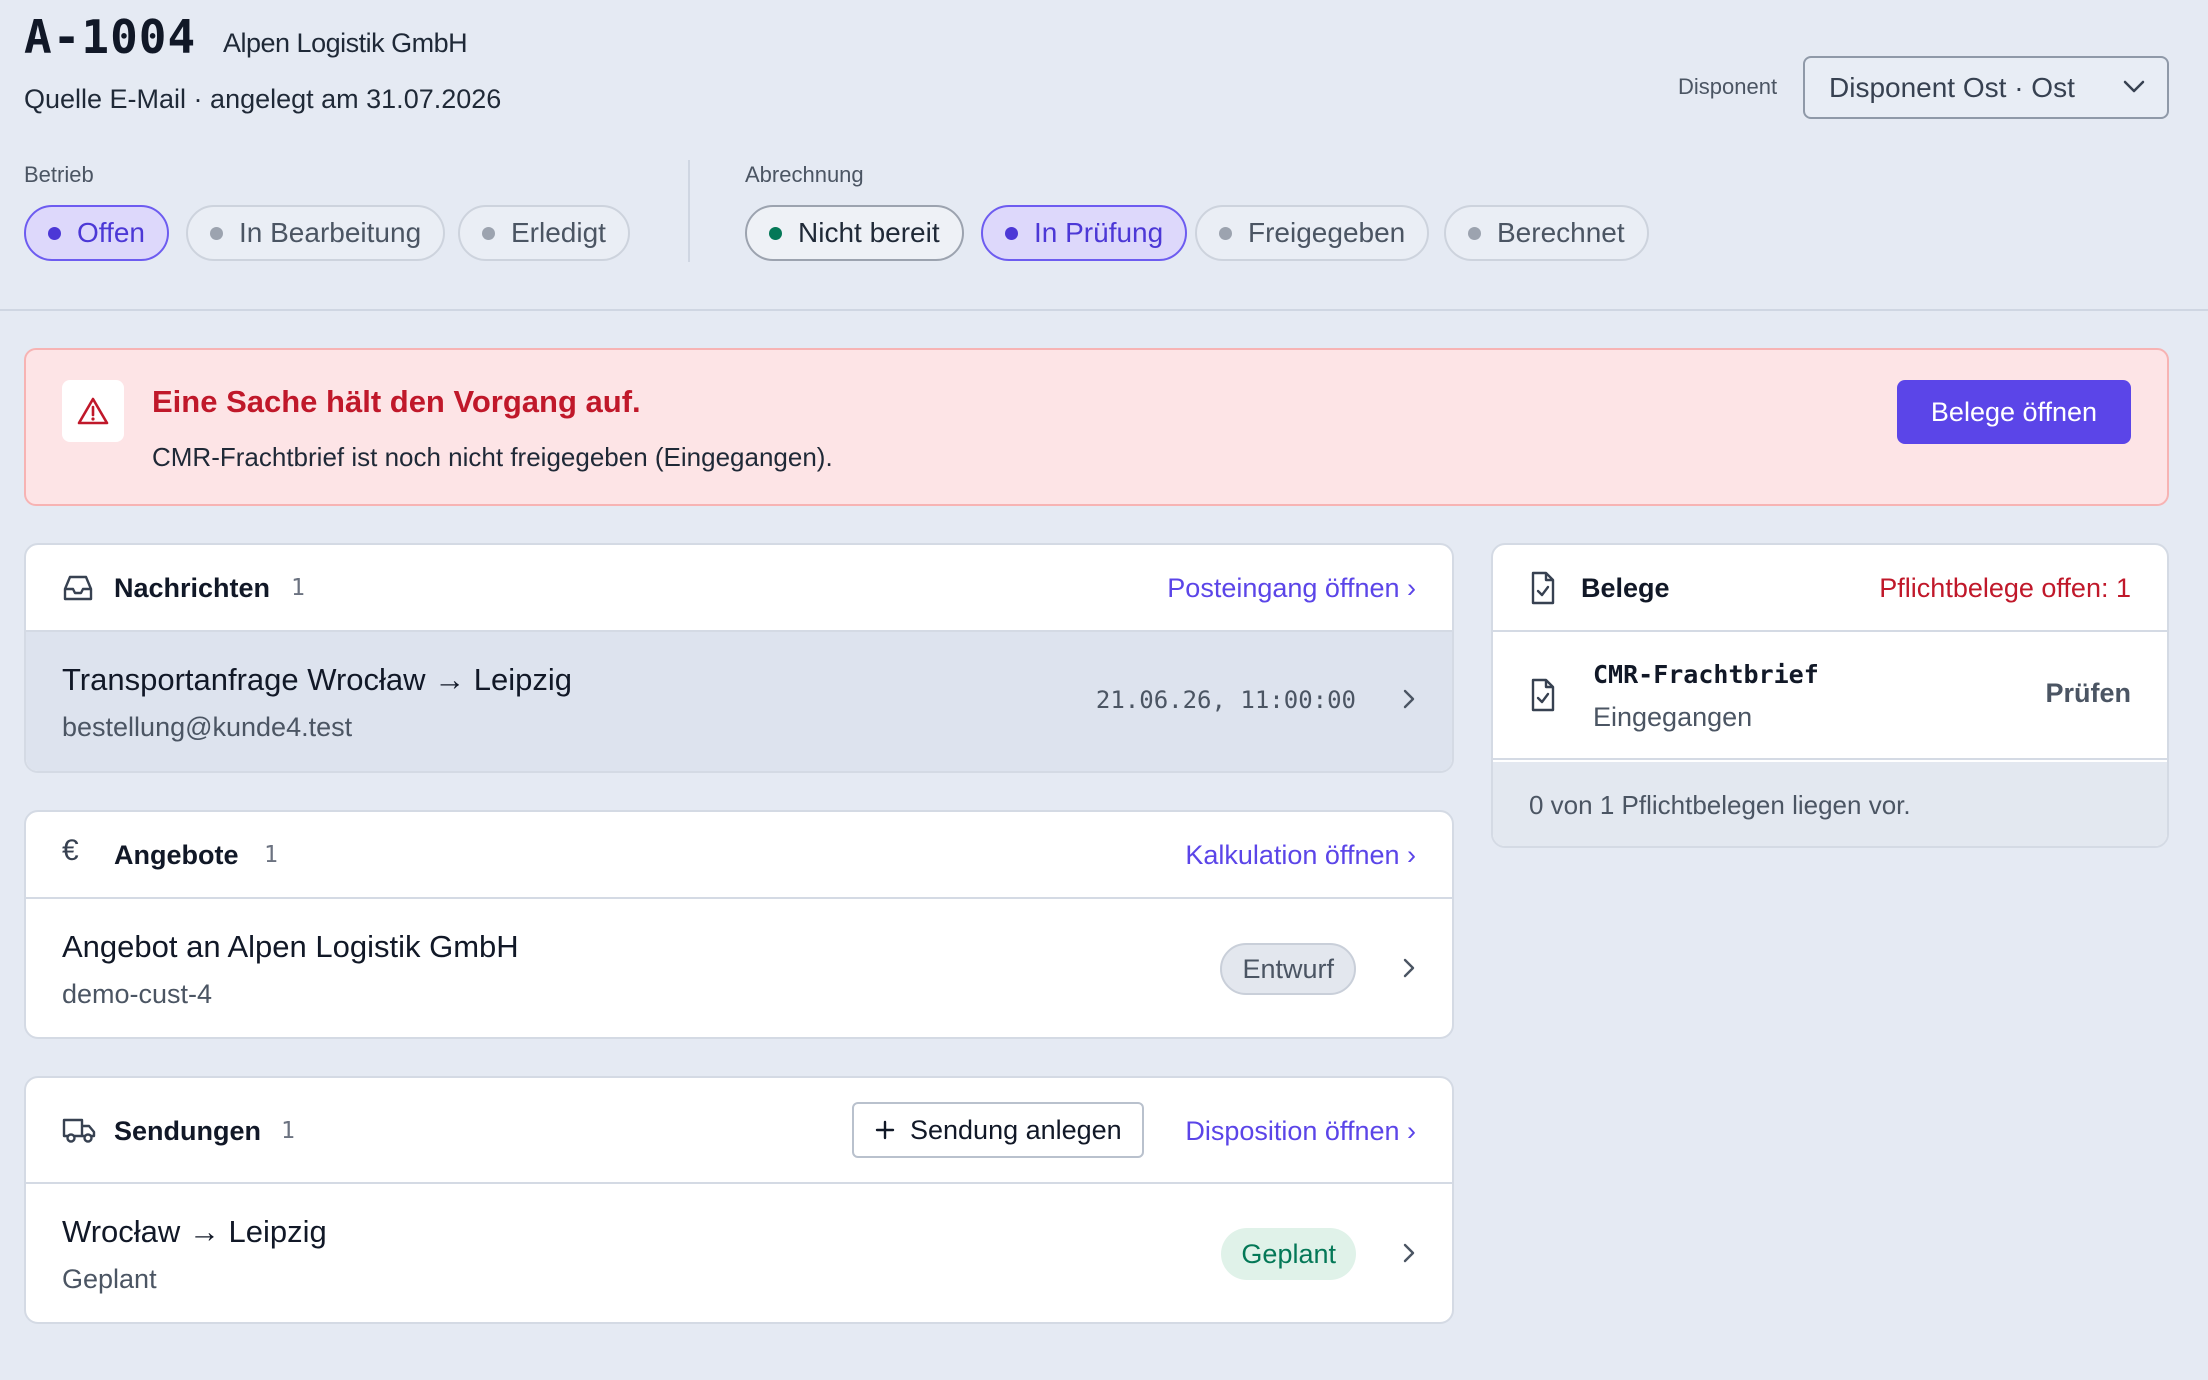 The height and width of the screenshot is (1380, 2208). I want to click on document-item: CMR-Frachtbrief Eingegangen Prüfen, so click(1830, 696).